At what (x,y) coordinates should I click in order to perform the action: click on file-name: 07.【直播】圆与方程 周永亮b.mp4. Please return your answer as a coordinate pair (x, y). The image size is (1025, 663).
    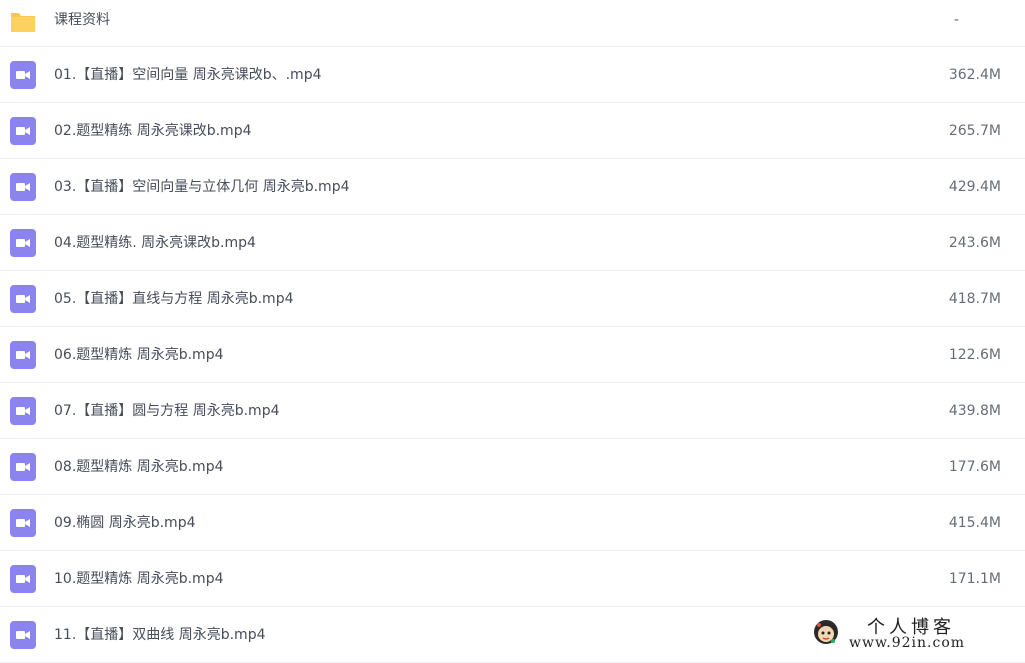
    Looking at the image, I should click on (167, 411).